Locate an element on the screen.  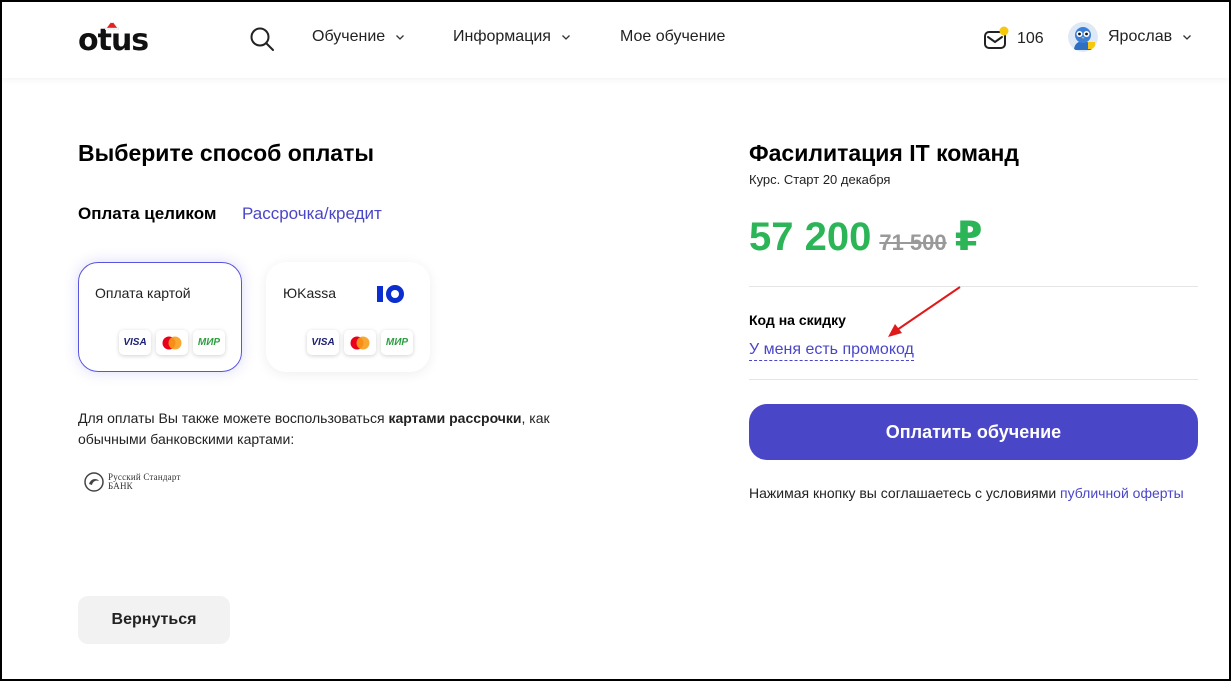
otus-logo: otus is located at coordinates (113, 39).